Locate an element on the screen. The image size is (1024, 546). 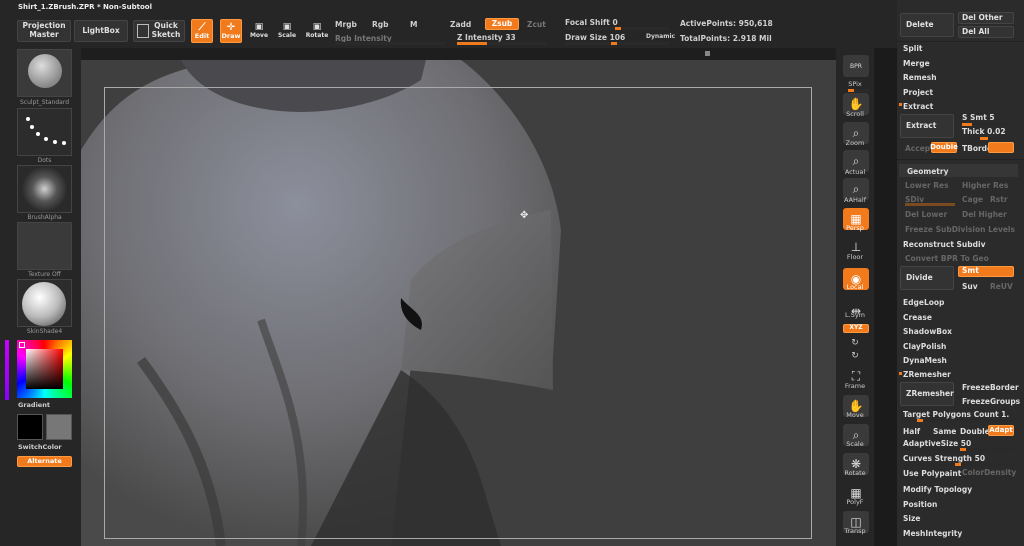
color-picker-ring is located at coordinates (44, 369).